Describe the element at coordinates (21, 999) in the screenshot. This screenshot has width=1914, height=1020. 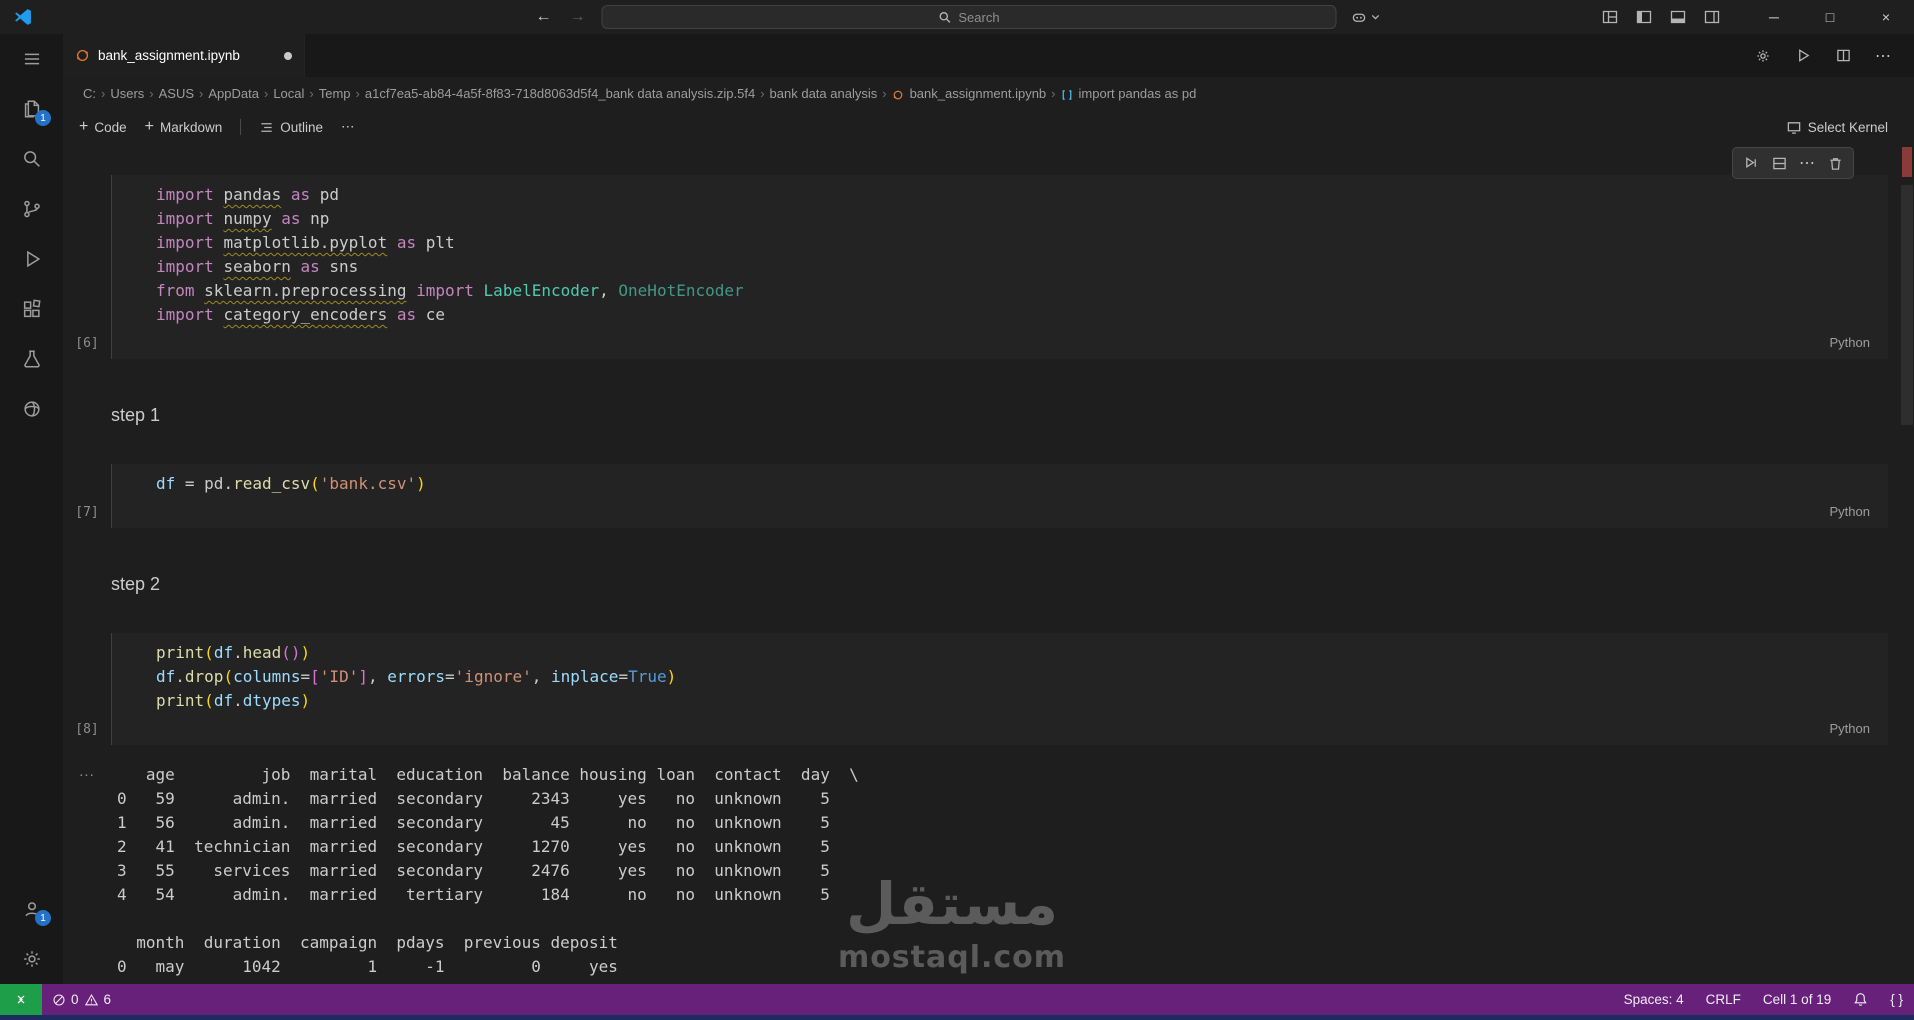
I see `remote-indicator` at that location.